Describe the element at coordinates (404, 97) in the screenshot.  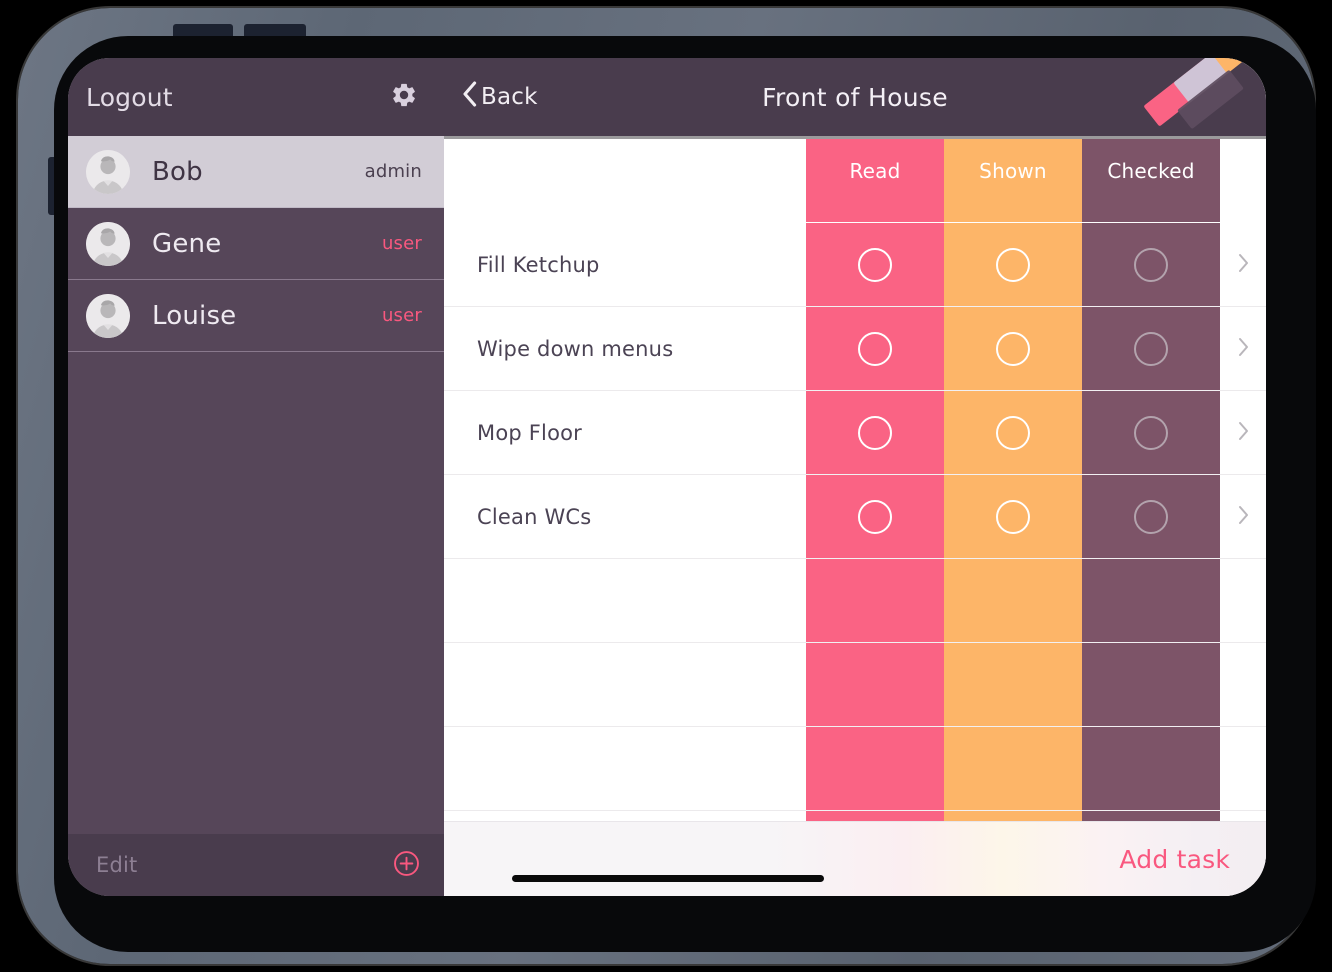
I see `gear-icon` at that location.